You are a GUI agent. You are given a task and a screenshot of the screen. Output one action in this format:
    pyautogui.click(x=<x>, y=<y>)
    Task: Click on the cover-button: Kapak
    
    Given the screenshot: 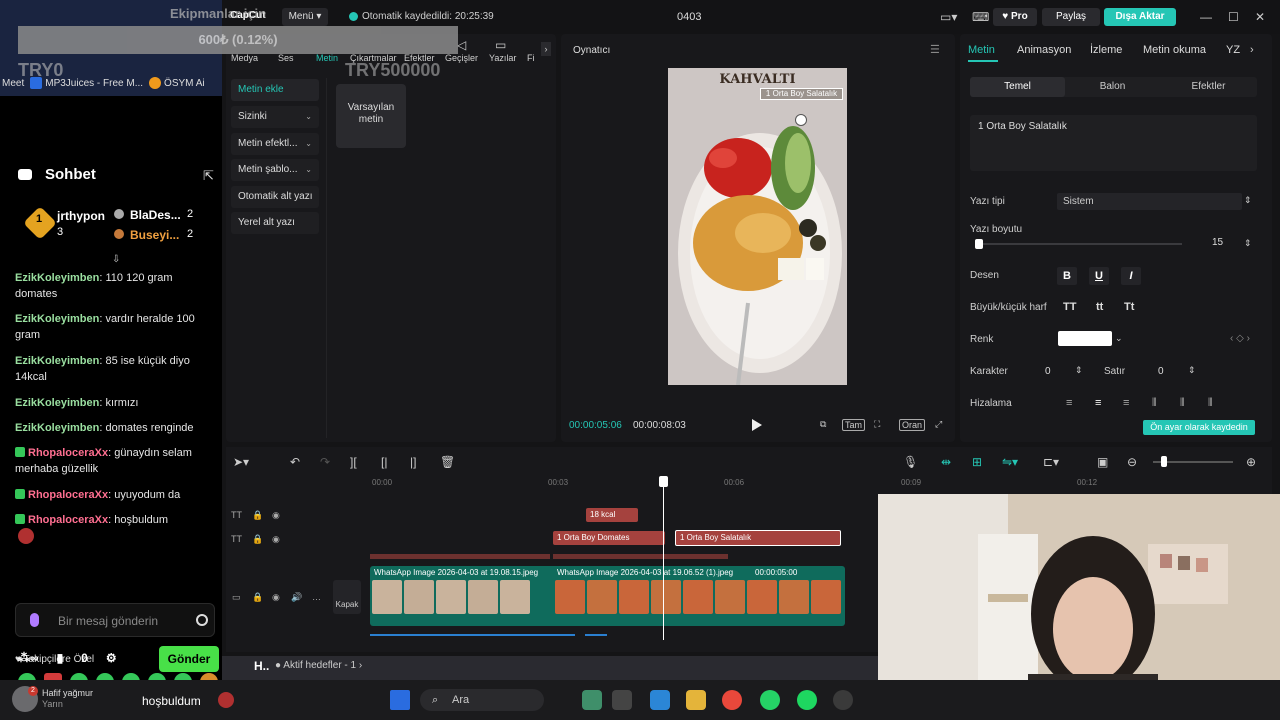 What is the action you would take?
    pyautogui.click(x=347, y=597)
    